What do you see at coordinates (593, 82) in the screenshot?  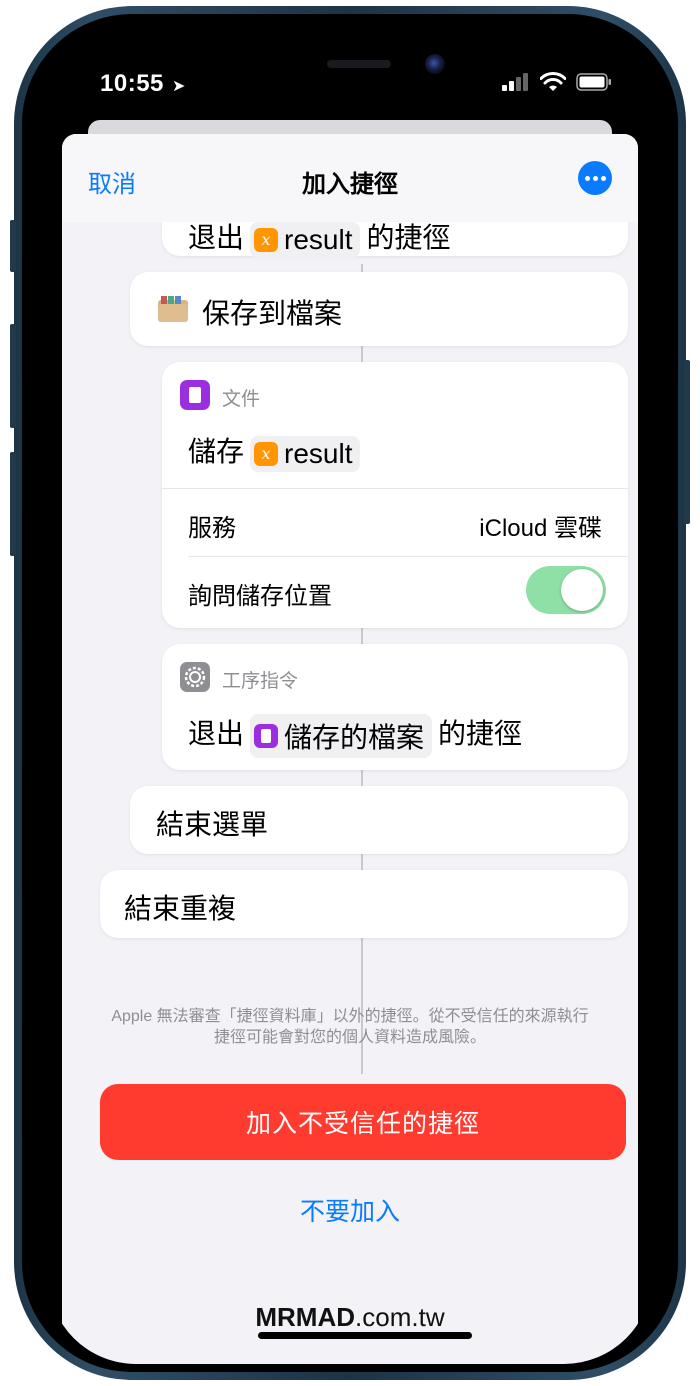 I see `battery-icon` at bounding box center [593, 82].